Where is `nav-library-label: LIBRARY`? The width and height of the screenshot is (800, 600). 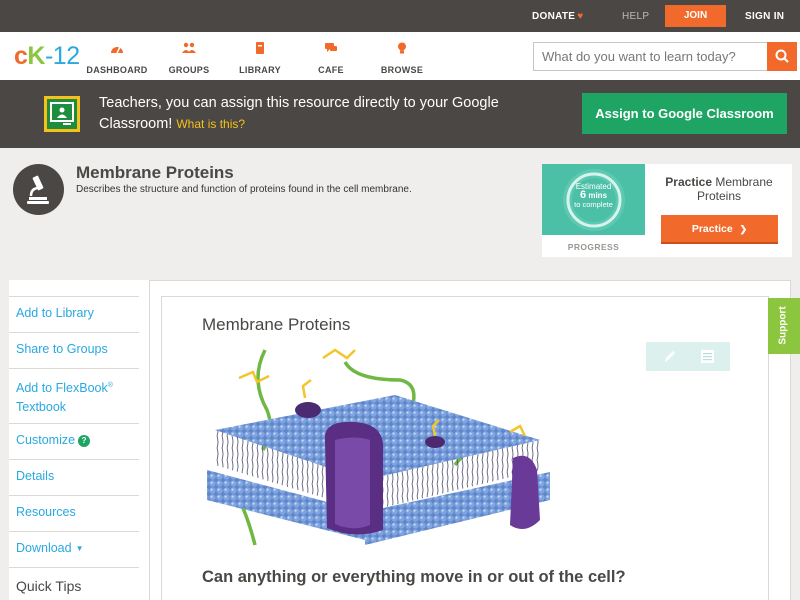 nav-library-label: LIBRARY is located at coordinates (260, 70).